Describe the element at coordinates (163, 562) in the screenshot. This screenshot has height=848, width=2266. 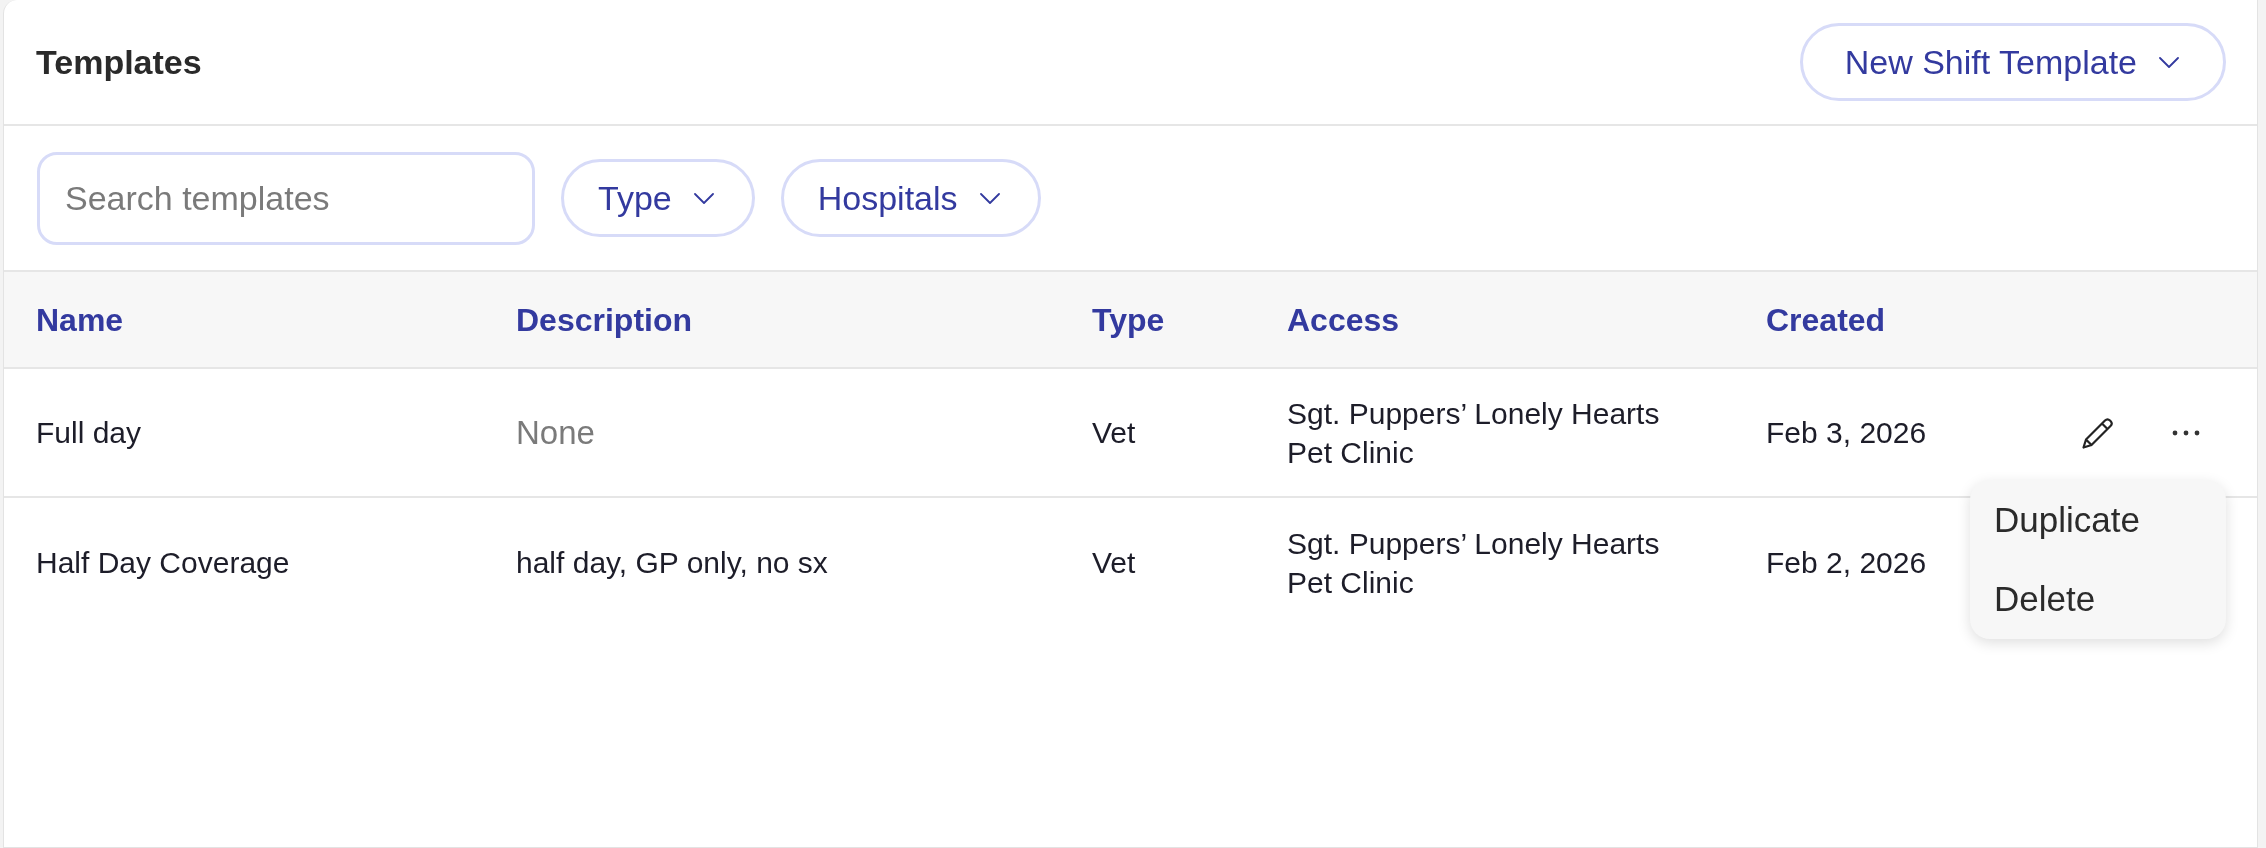
I see `table-cell: Half Day Coverage` at that location.